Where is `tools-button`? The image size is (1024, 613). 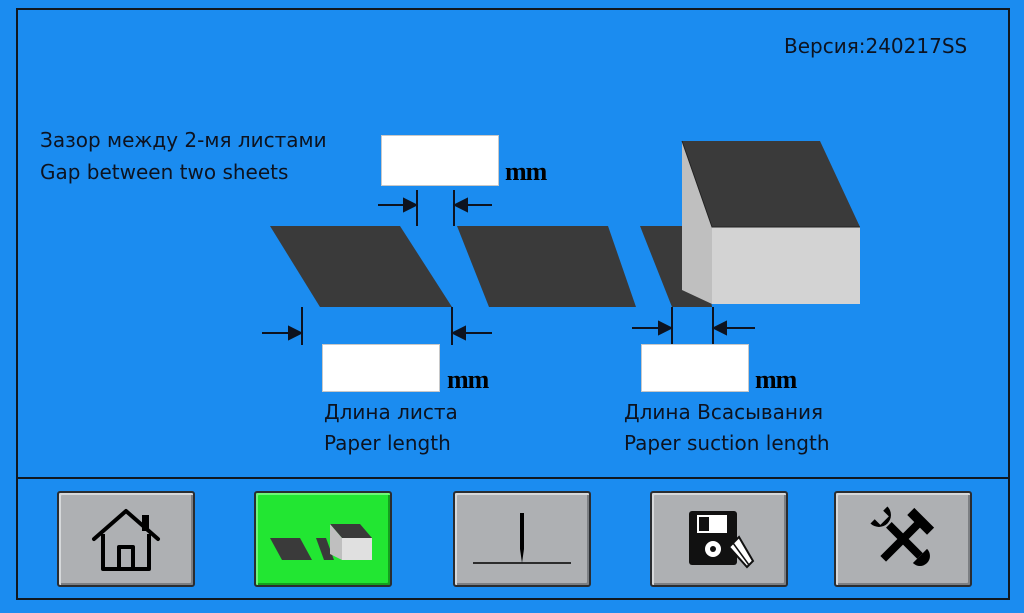 tools-button is located at coordinates (903, 539).